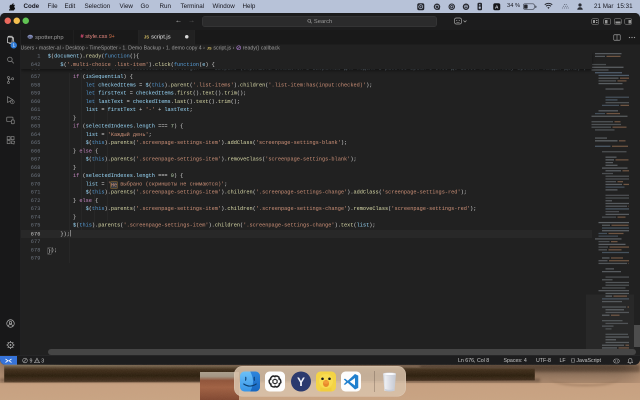 The height and width of the screenshot is (400, 640). I want to click on svg-text: Y, so click(301, 382).